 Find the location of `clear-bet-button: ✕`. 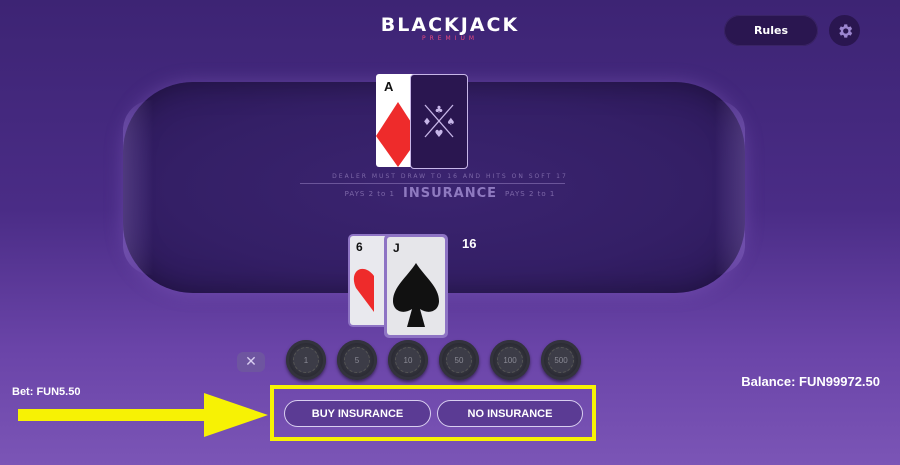

clear-bet-button: ✕ is located at coordinates (251, 362).